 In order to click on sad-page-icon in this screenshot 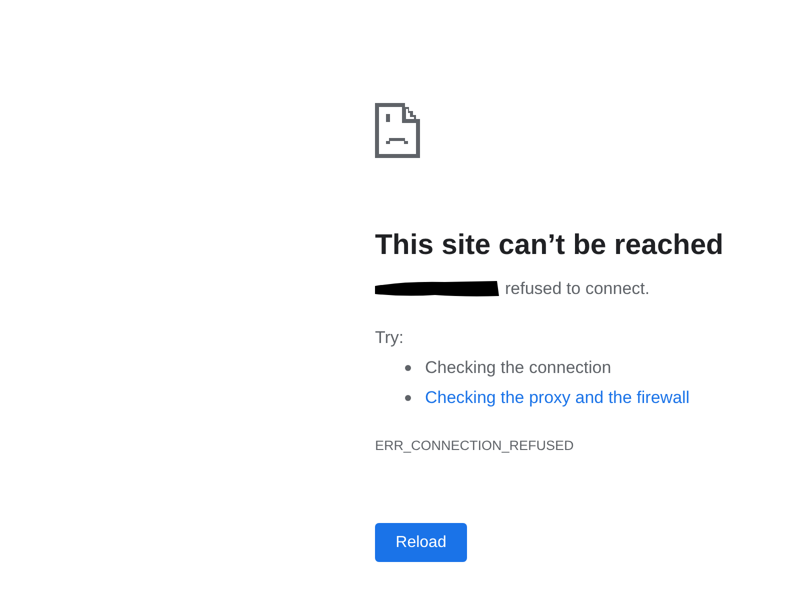, I will do `click(397, 130)`.